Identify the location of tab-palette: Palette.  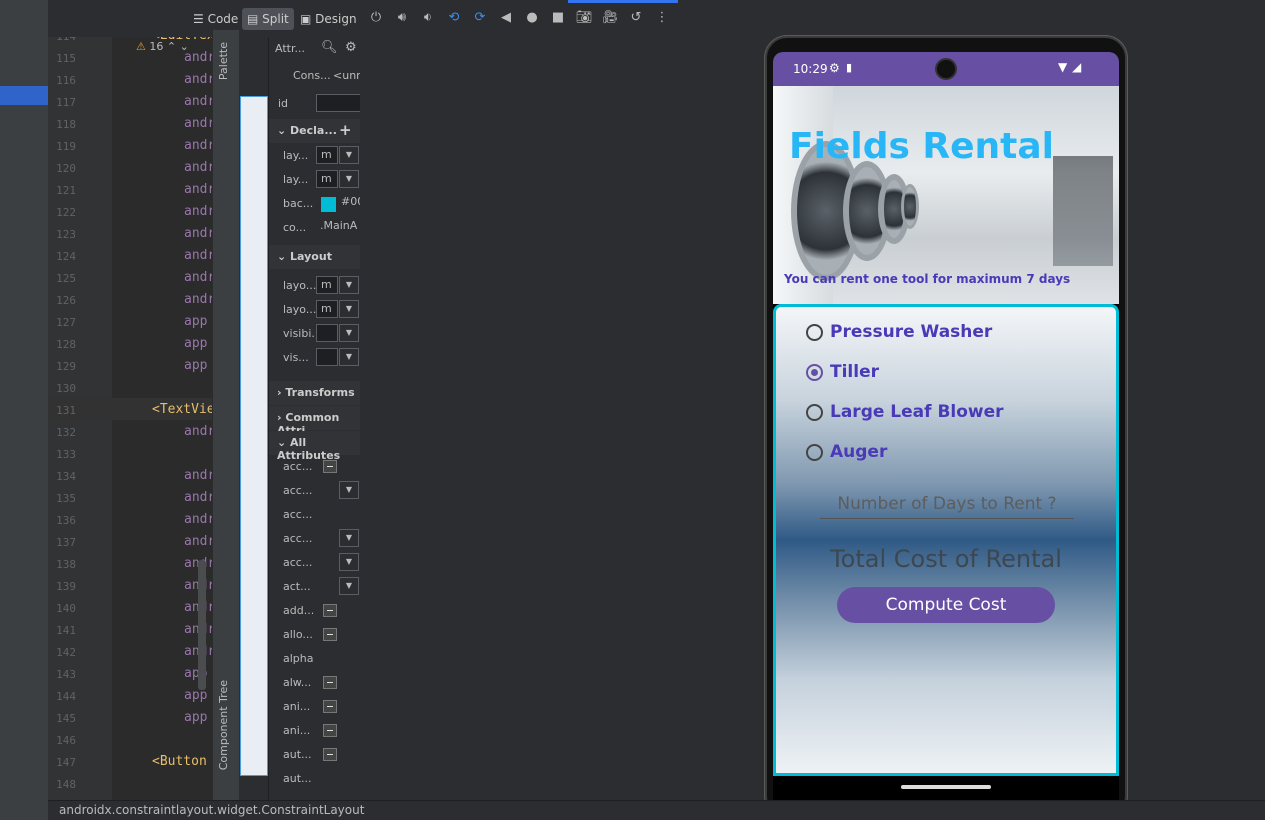
(223, 61).